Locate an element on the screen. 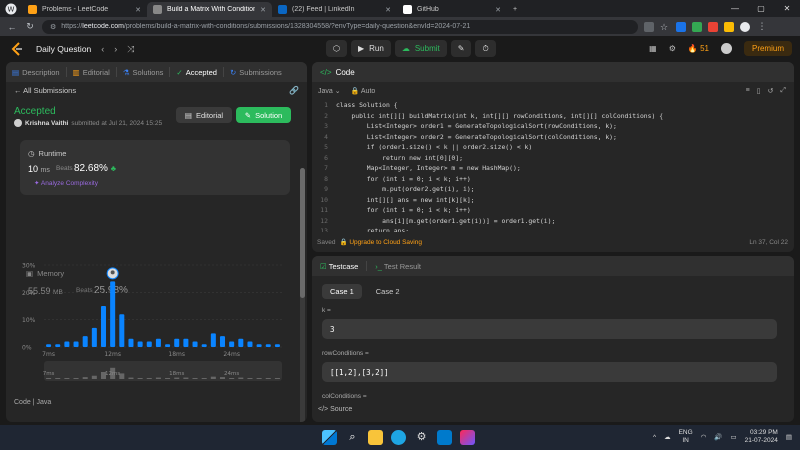 The image size is (800, 450). submit-button: ☁ Submit is located at coordinates (420, 48).